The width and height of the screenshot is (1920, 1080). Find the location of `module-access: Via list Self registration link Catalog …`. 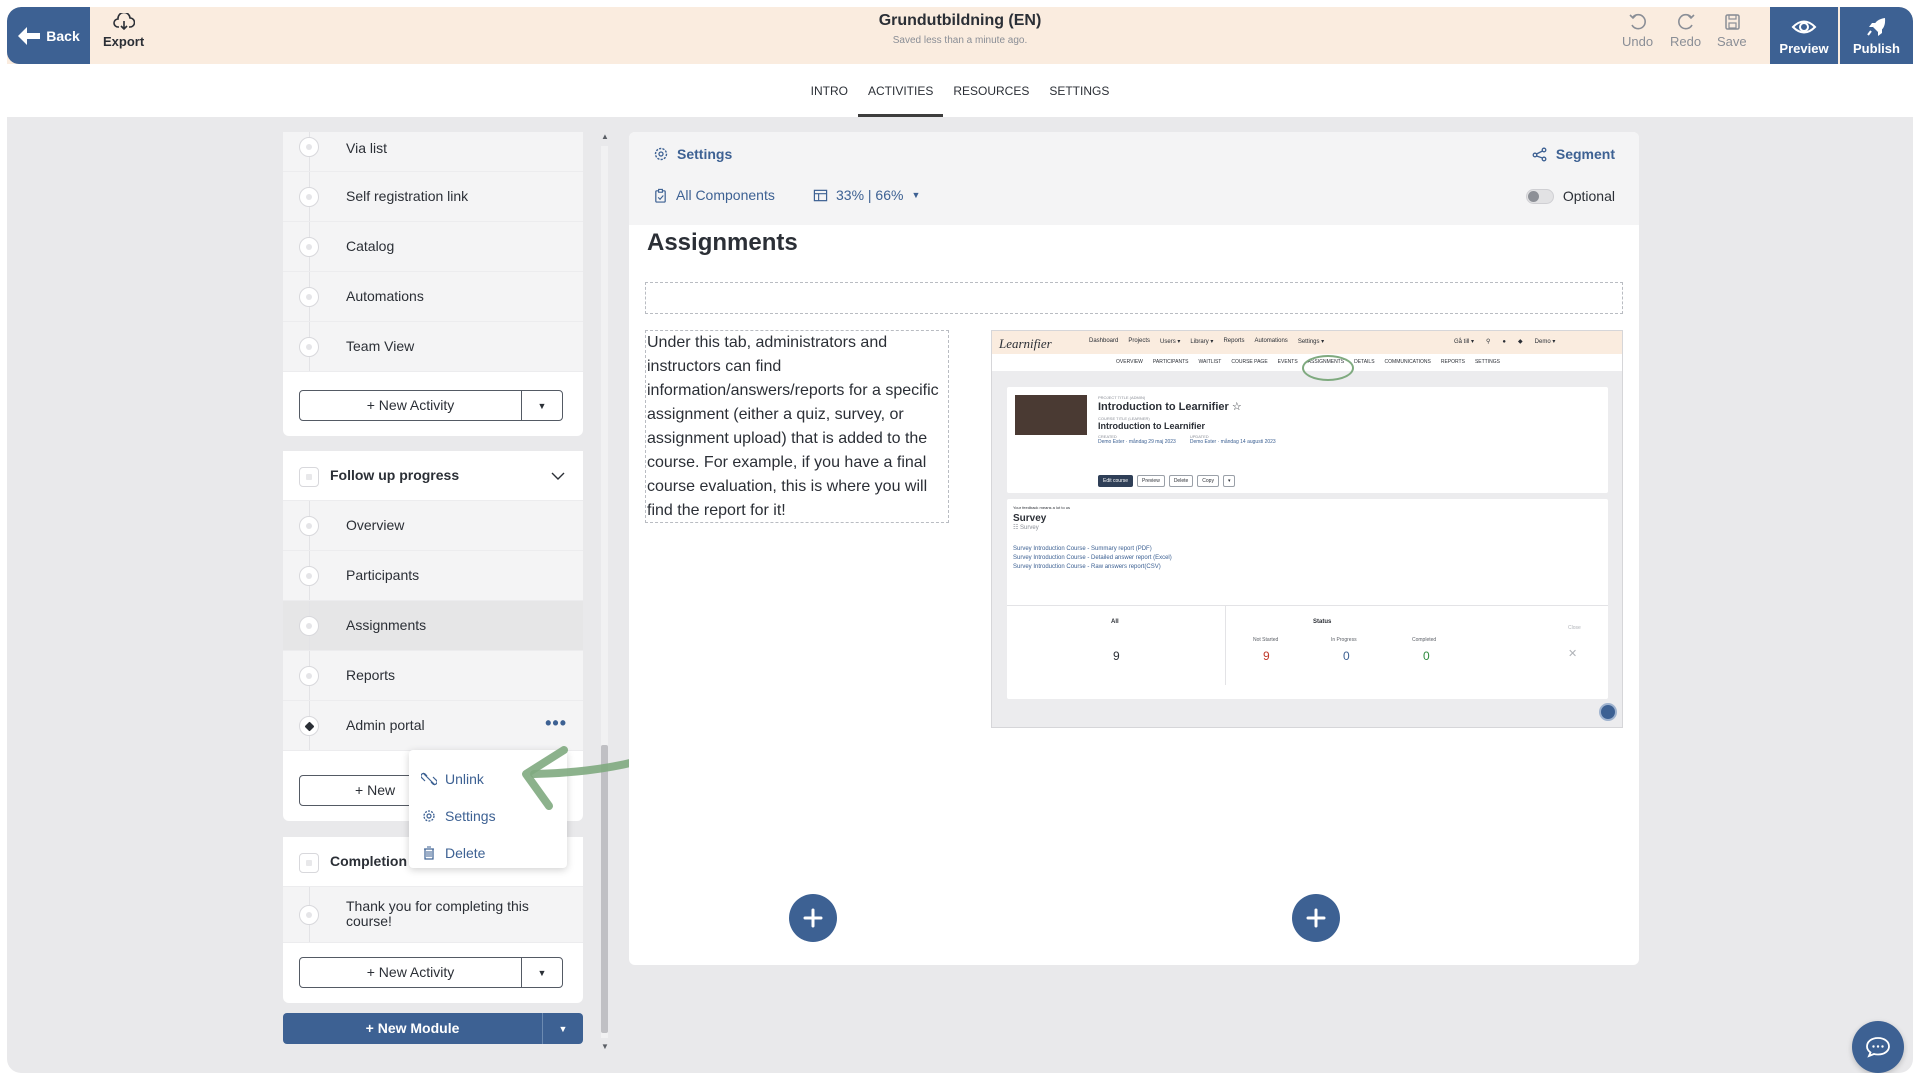

module-access: Via list Self registration link Catalog … is located at coordinates (433, 284).